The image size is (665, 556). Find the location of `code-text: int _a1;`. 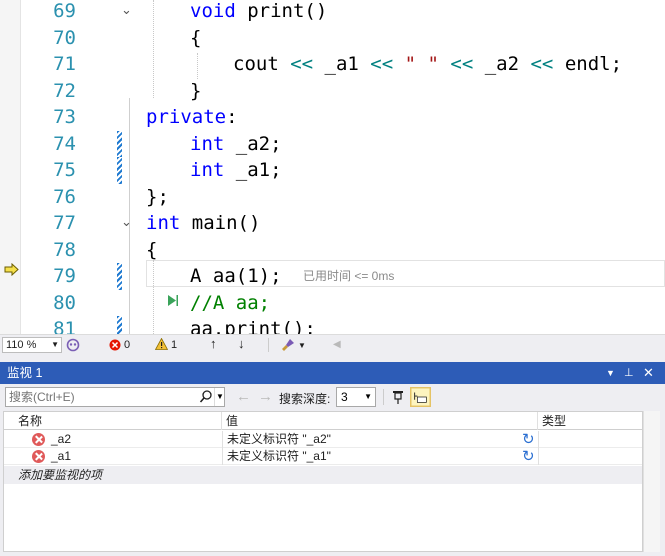

code-text: int _a1; is located at coordinates (236, 170).